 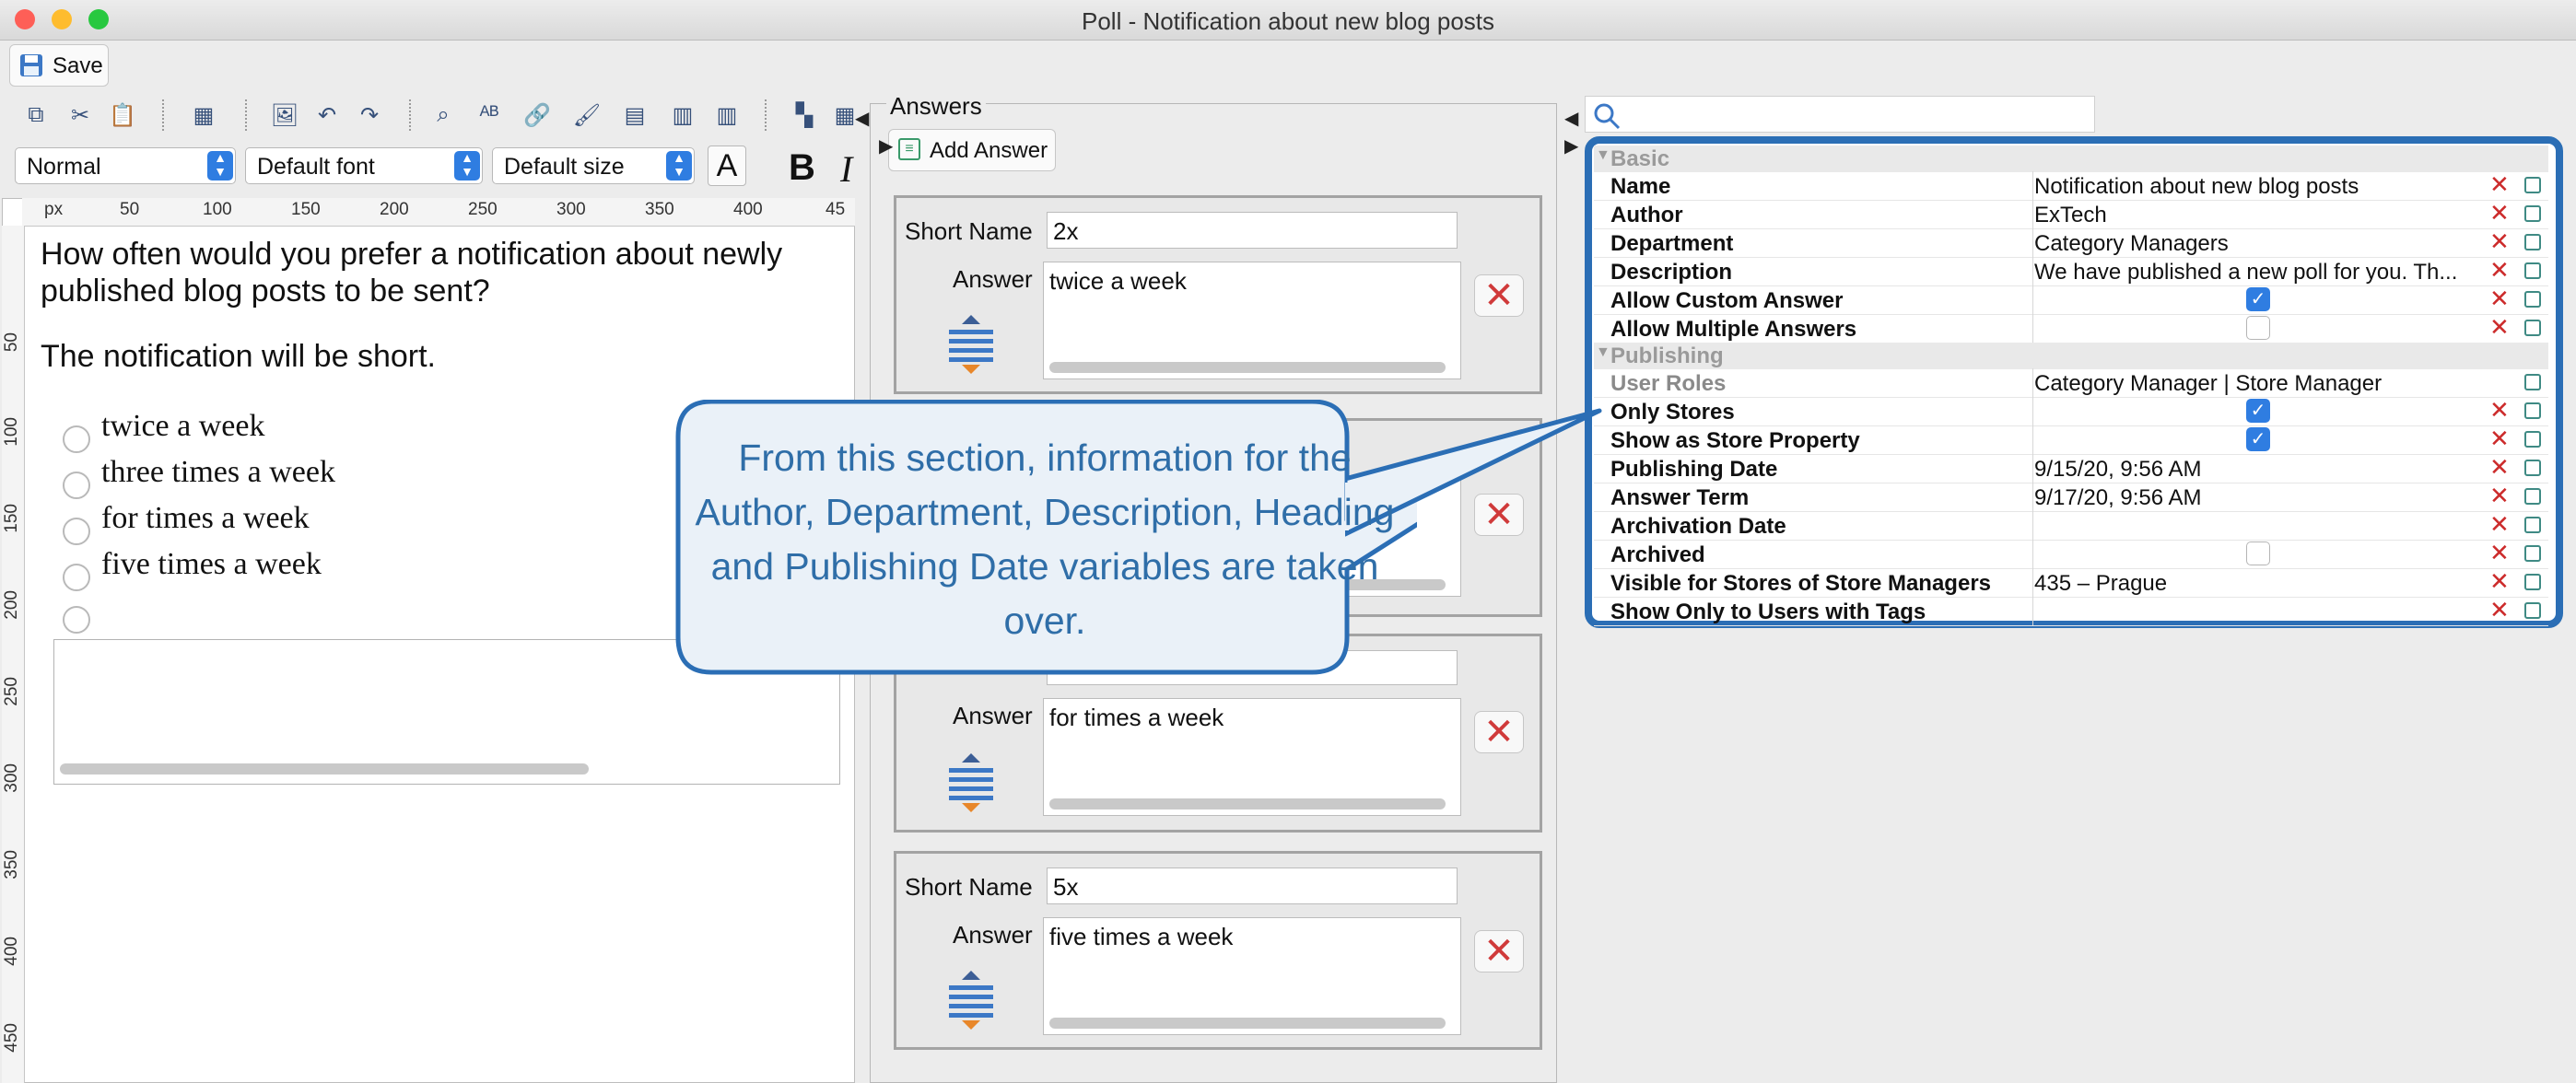 What do you see at coordinates (2258, 299) in the screenshot?
I see `allow-custom-answer-checkbox: ✓` at bounding box center [2258, 299].